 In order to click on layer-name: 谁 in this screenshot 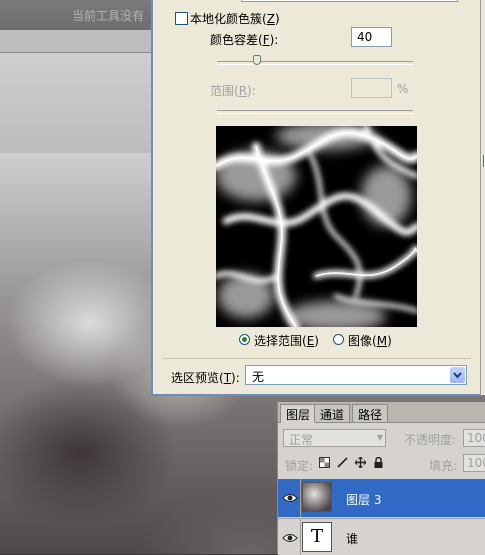, I will do `click(352, 538)`.